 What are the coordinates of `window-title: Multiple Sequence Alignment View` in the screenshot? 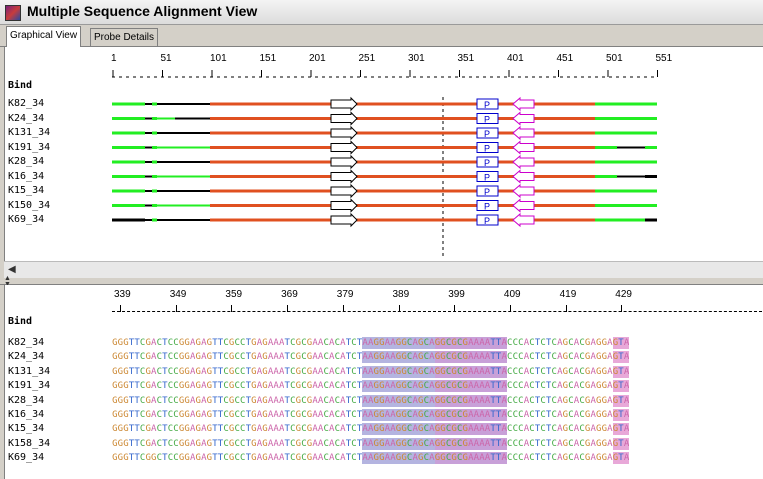 It's located at (142, 11).